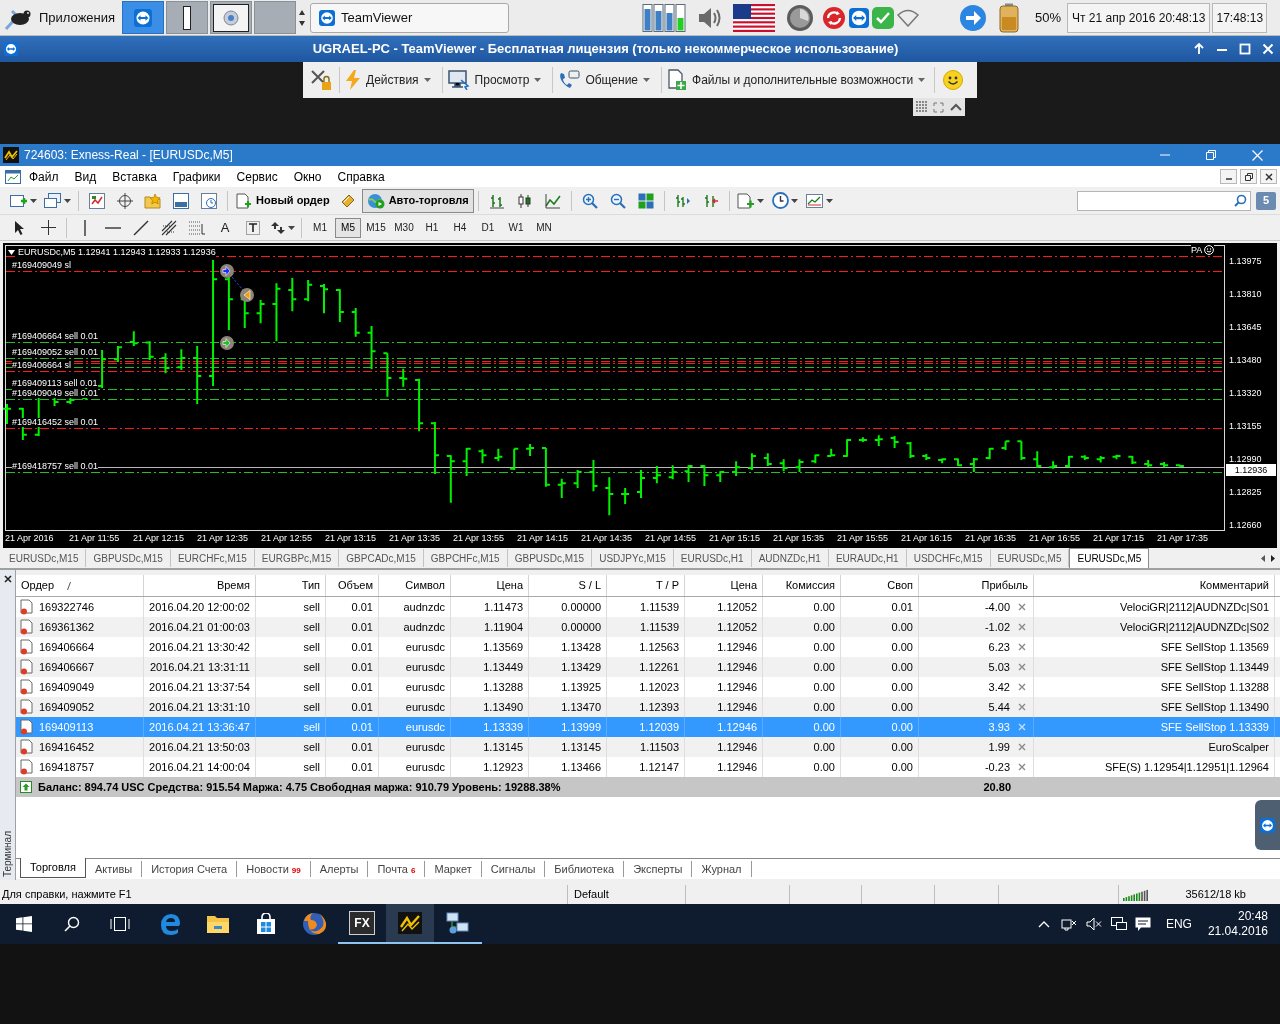 Image resolution: width=1280 pixels, height=1024 pixels. What do you see at coordinates (569, 80) in the screenshot?
I see `phone-chat-icon` at bounding box center [569, 80].